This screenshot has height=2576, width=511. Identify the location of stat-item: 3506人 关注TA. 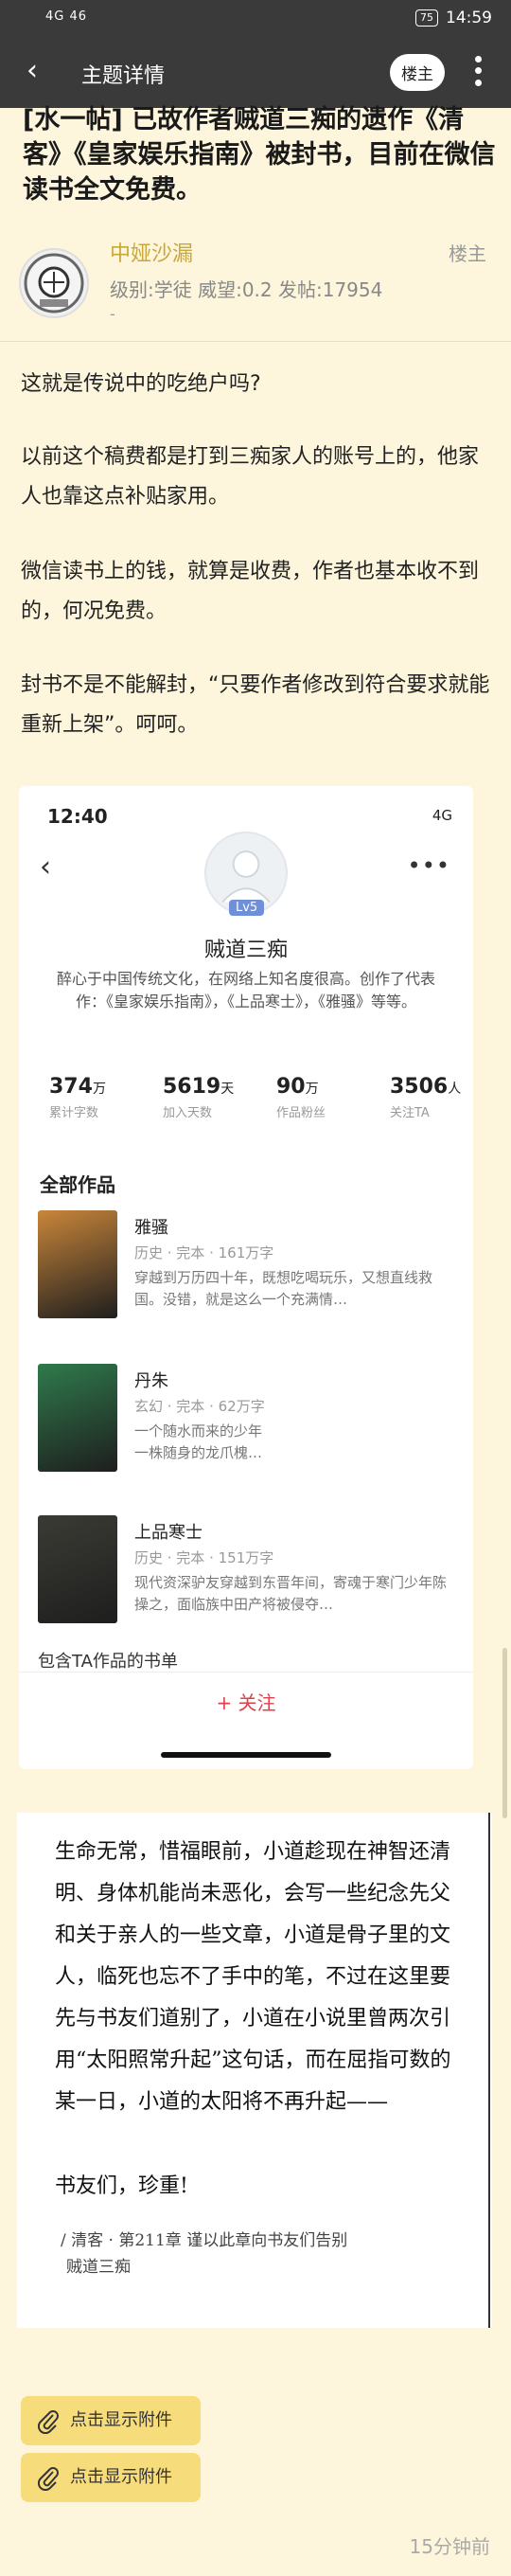
(416, 1097).